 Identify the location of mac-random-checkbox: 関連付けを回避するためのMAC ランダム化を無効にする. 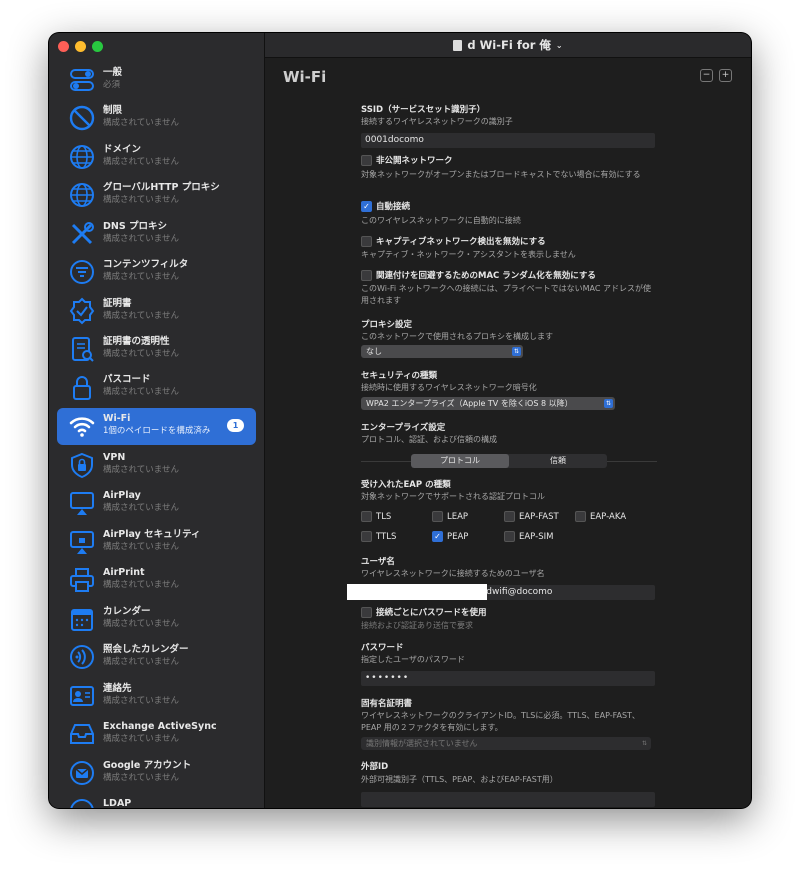
(478, 275).